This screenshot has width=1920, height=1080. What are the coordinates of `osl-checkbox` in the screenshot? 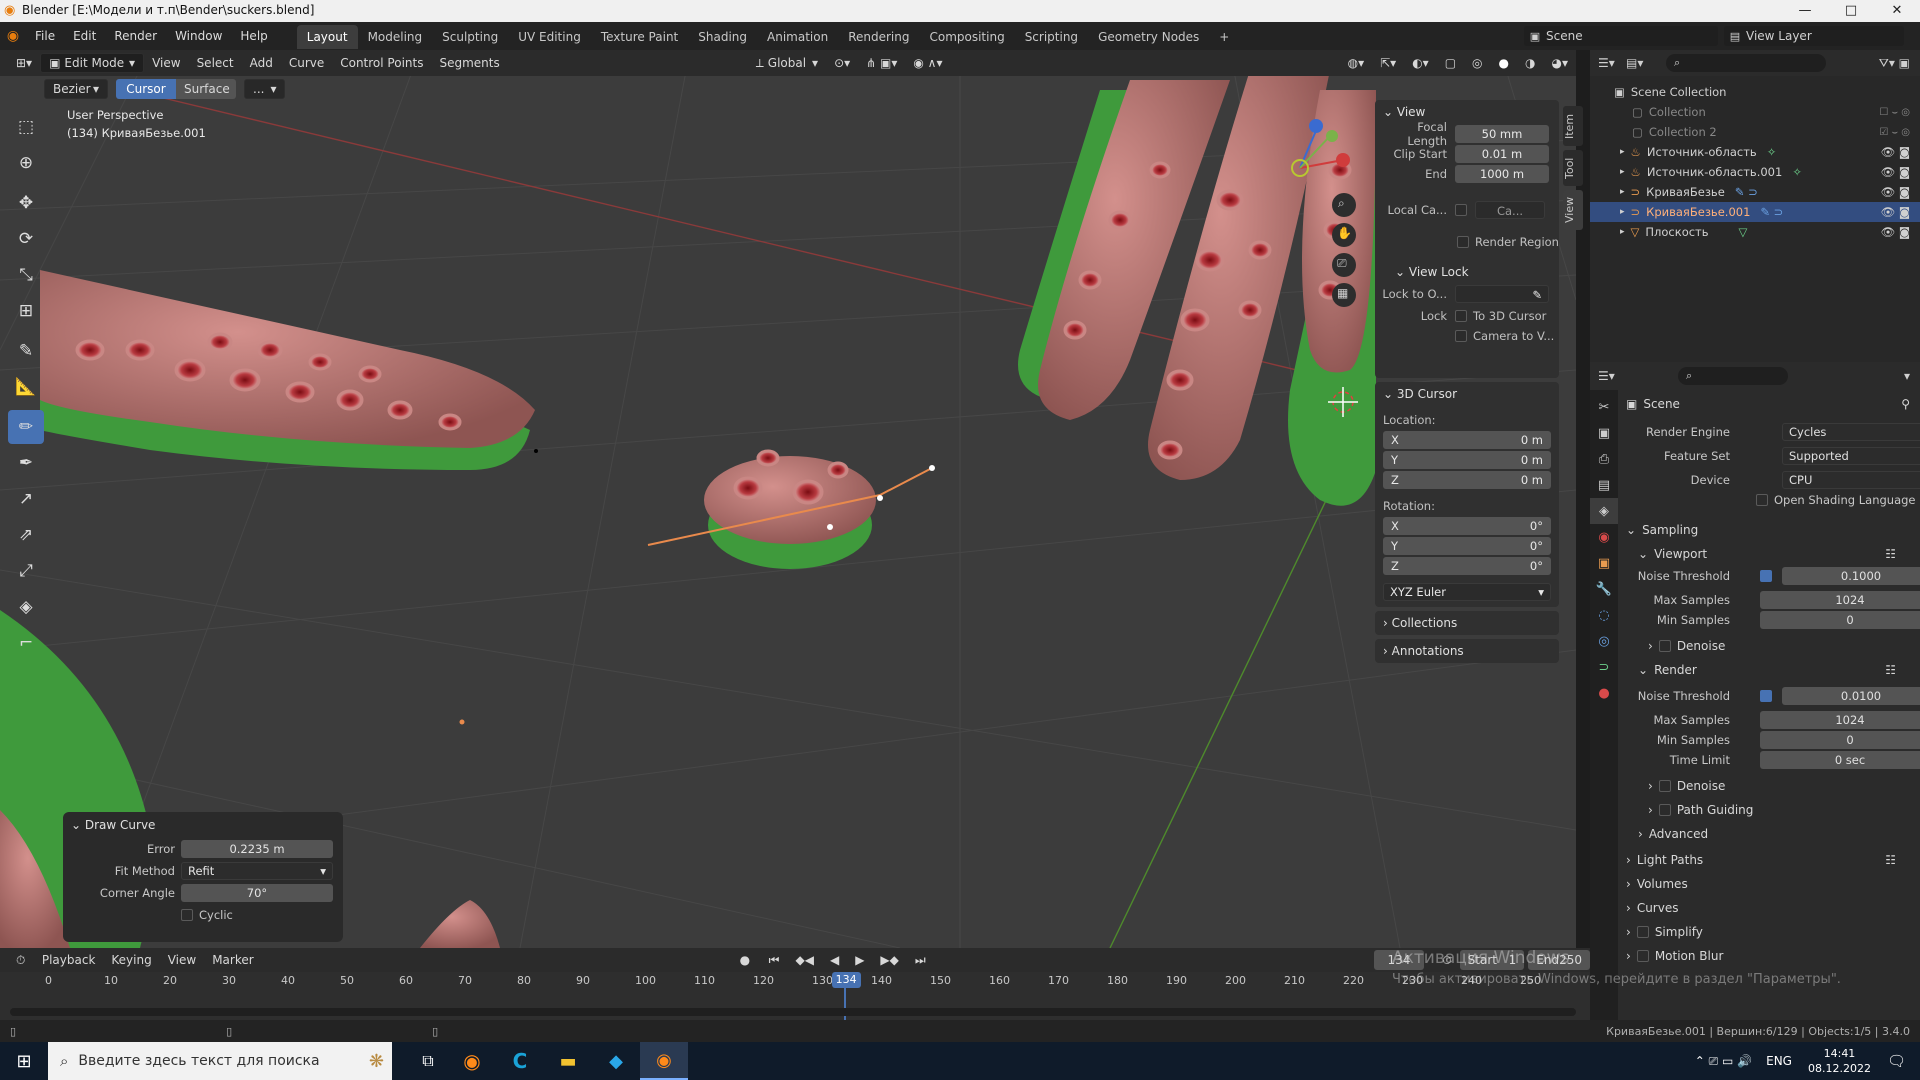 It's located at (1762, 500).